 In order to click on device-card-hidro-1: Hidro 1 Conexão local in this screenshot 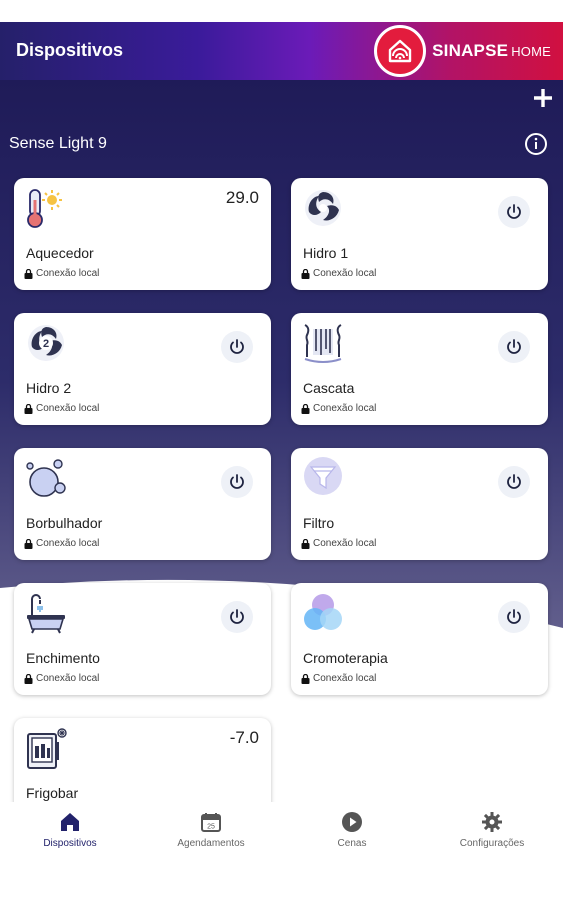, I will do `click(419, 234)`.